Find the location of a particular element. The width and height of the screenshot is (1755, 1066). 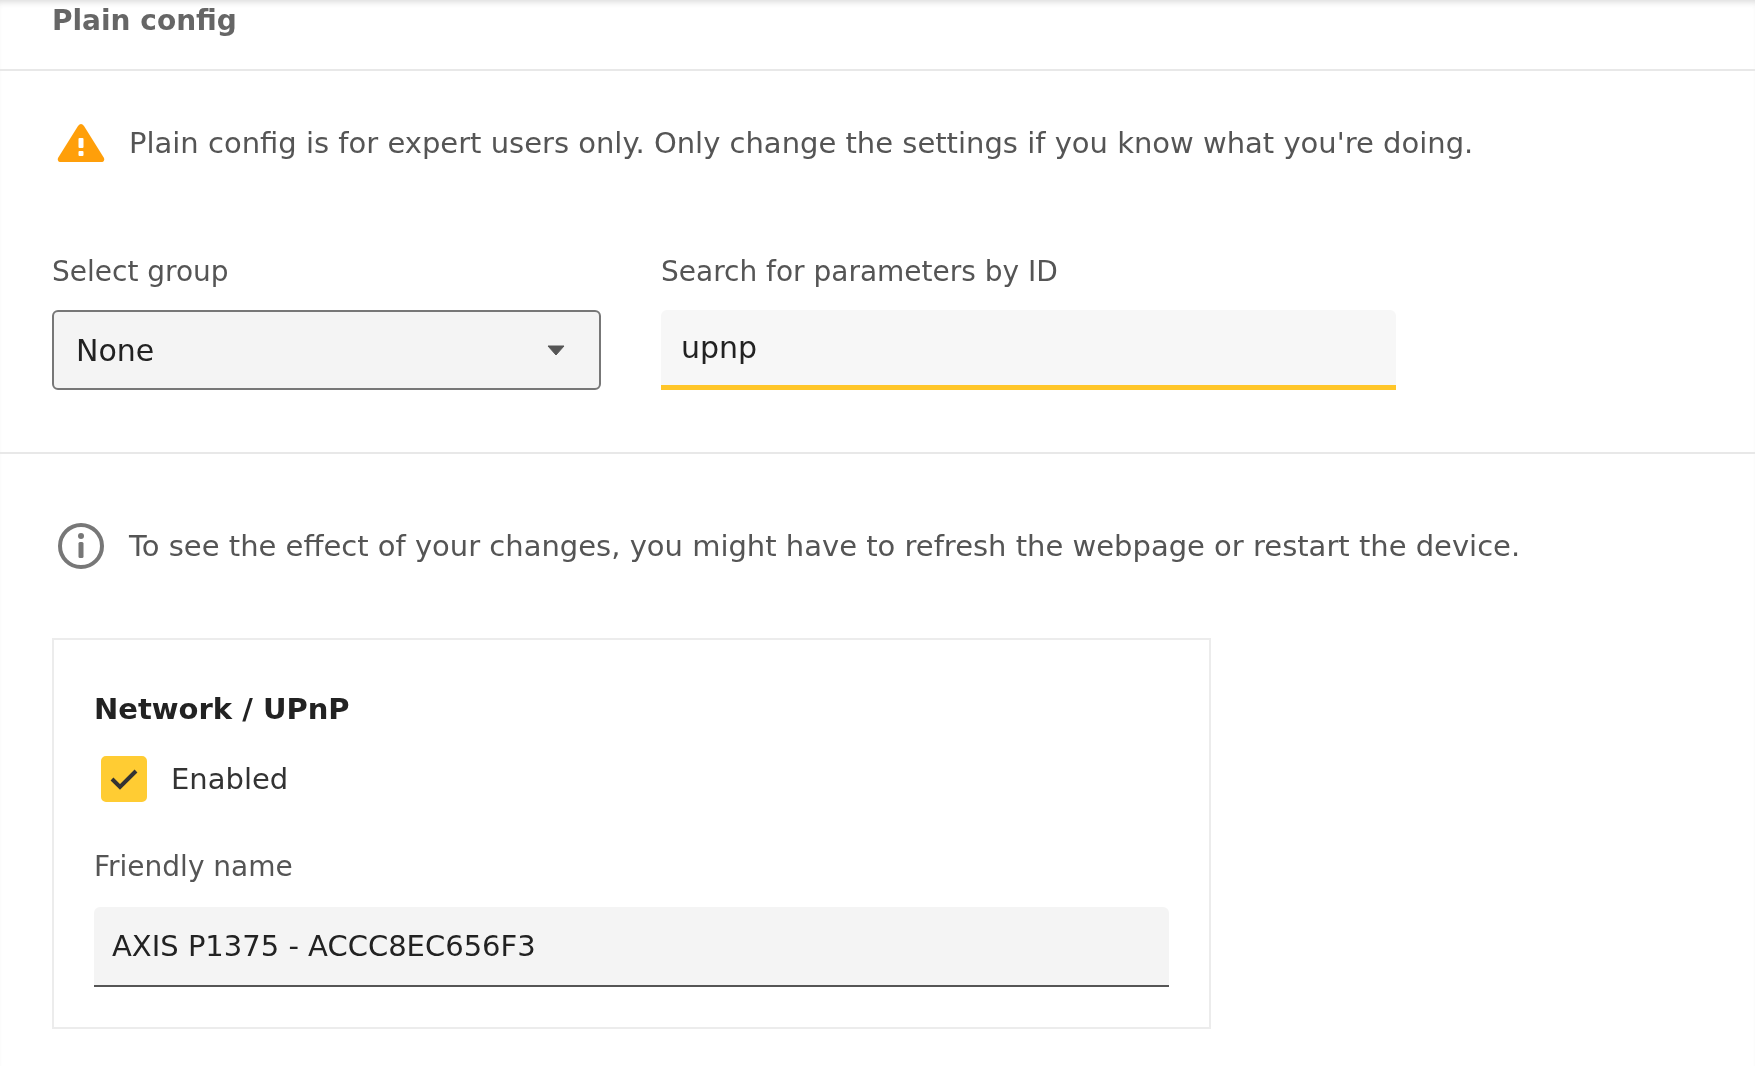

info-message: To see the effect of your changes, you might have to refresh the webpage or restart the device. is located at coordinates (825, 546).